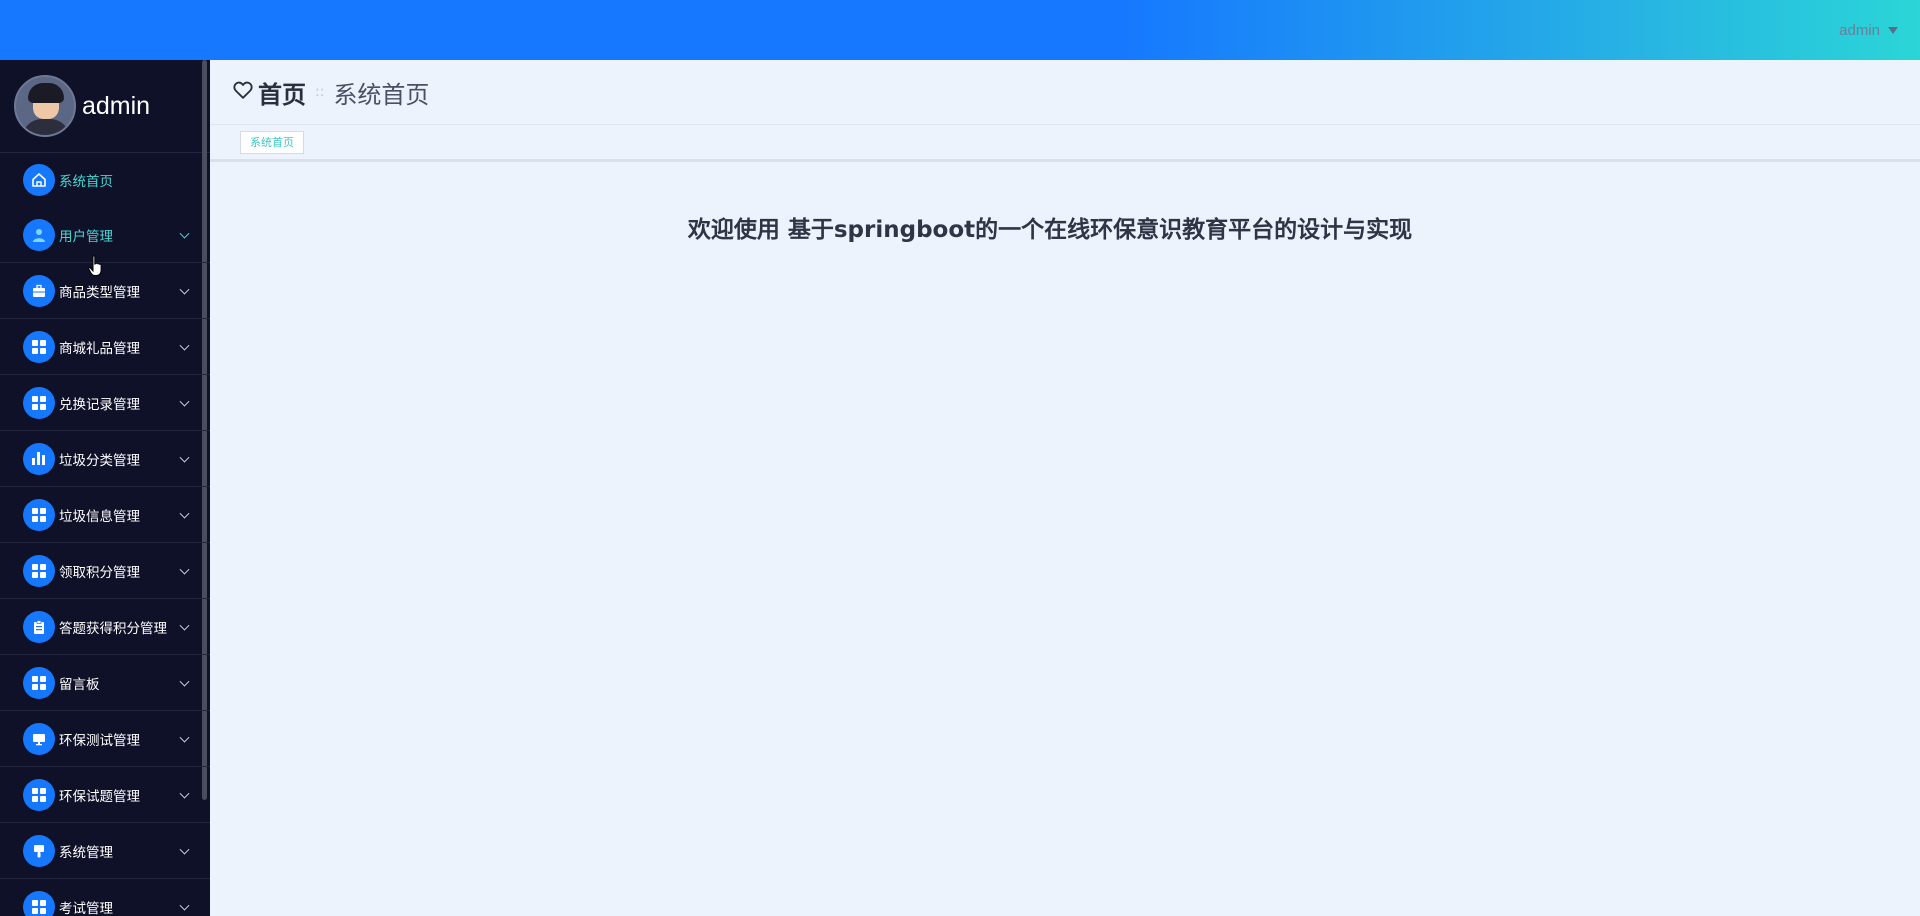 This screenshot has width=1920, height=916. I want to click on sidebar-item-garbage-info: 垃圾信息管理, so click(105, 515).